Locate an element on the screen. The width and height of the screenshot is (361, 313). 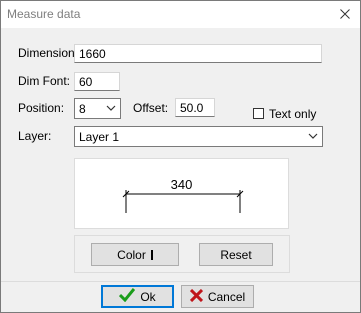
reset-button: Reset is located at coordinates (236, 254).